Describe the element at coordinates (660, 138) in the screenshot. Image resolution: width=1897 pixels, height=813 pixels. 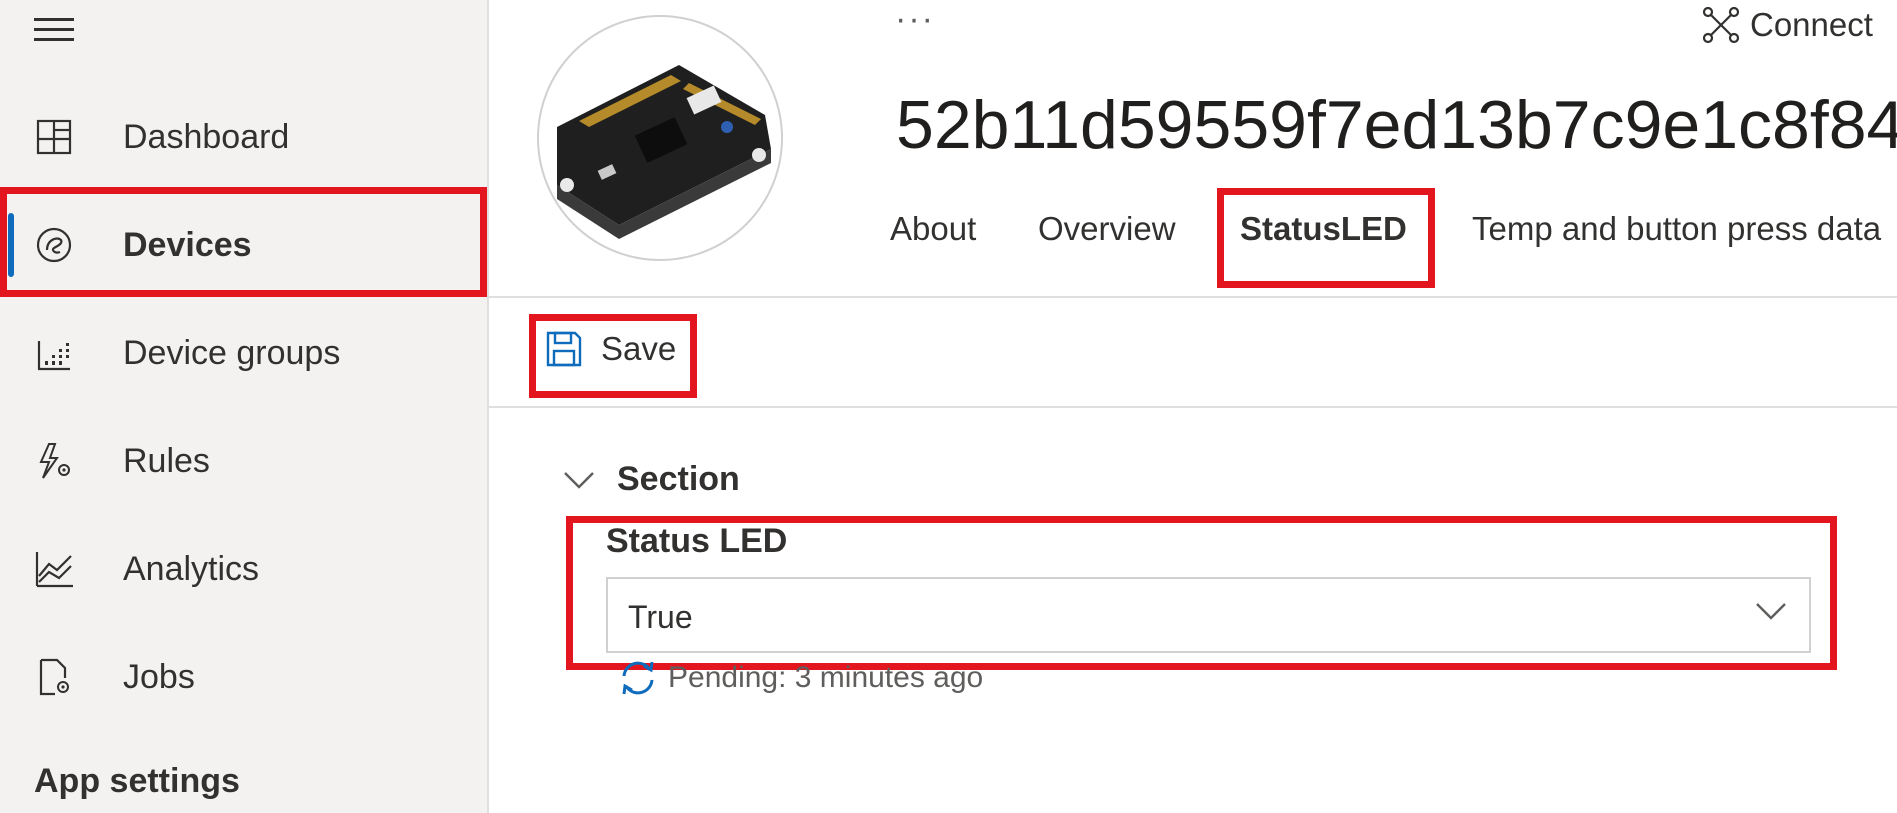
I see `device-image` at that location.